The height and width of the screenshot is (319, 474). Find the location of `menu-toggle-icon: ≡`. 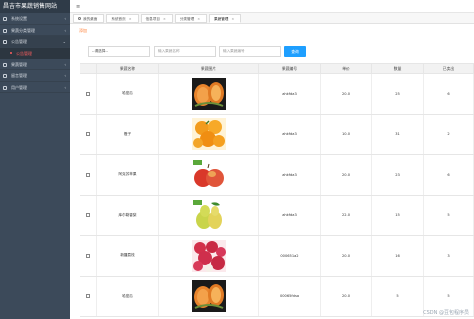

menu-toggle-icon: ≡ is located at coordinates (78, 7).